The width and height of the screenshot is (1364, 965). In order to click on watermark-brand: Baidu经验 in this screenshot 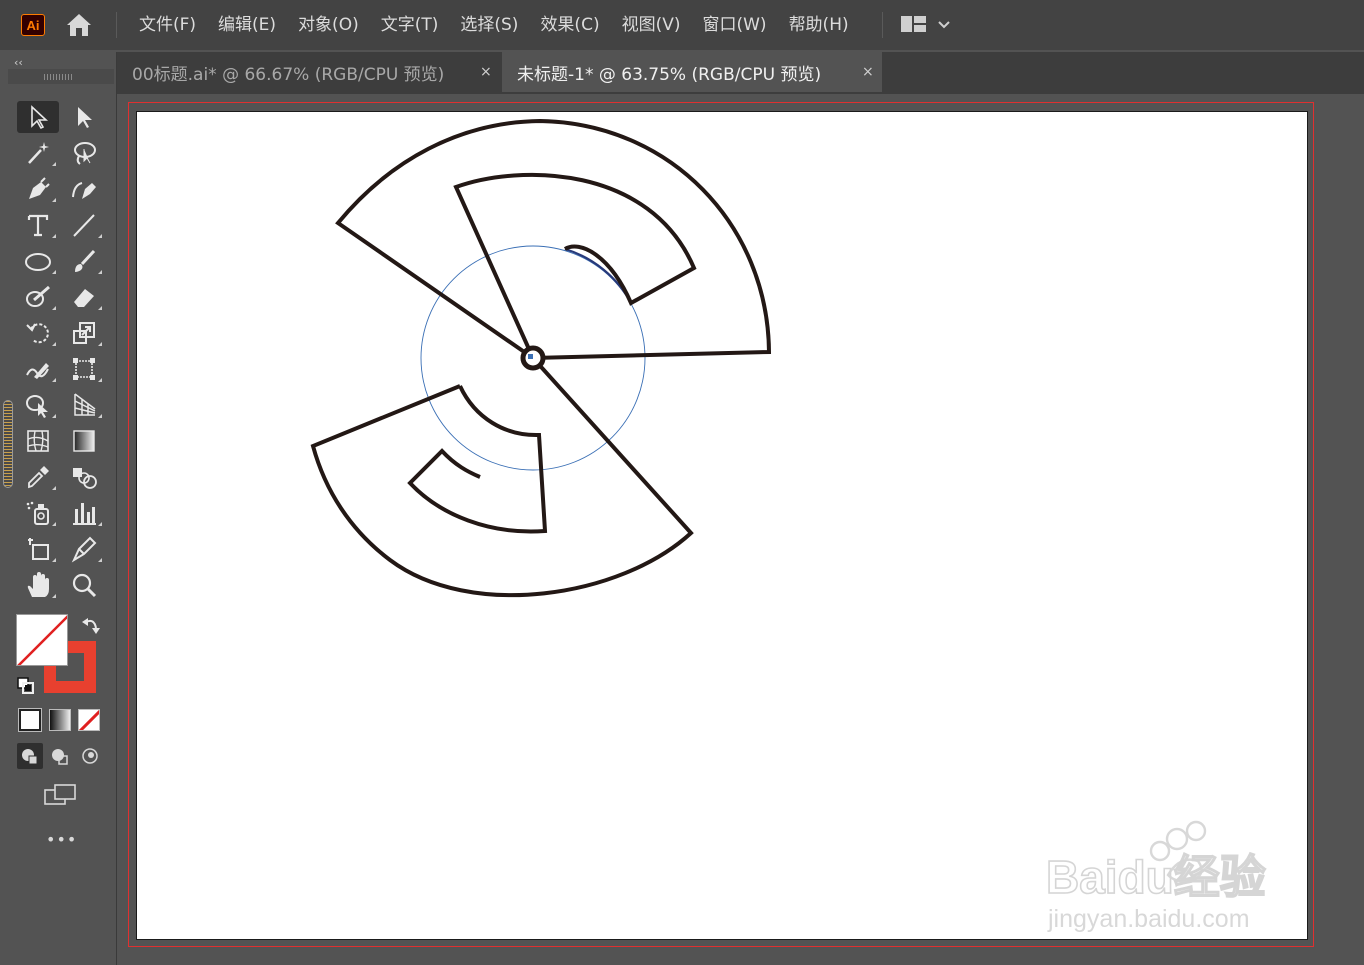, I will do `click(1156, 877)`.